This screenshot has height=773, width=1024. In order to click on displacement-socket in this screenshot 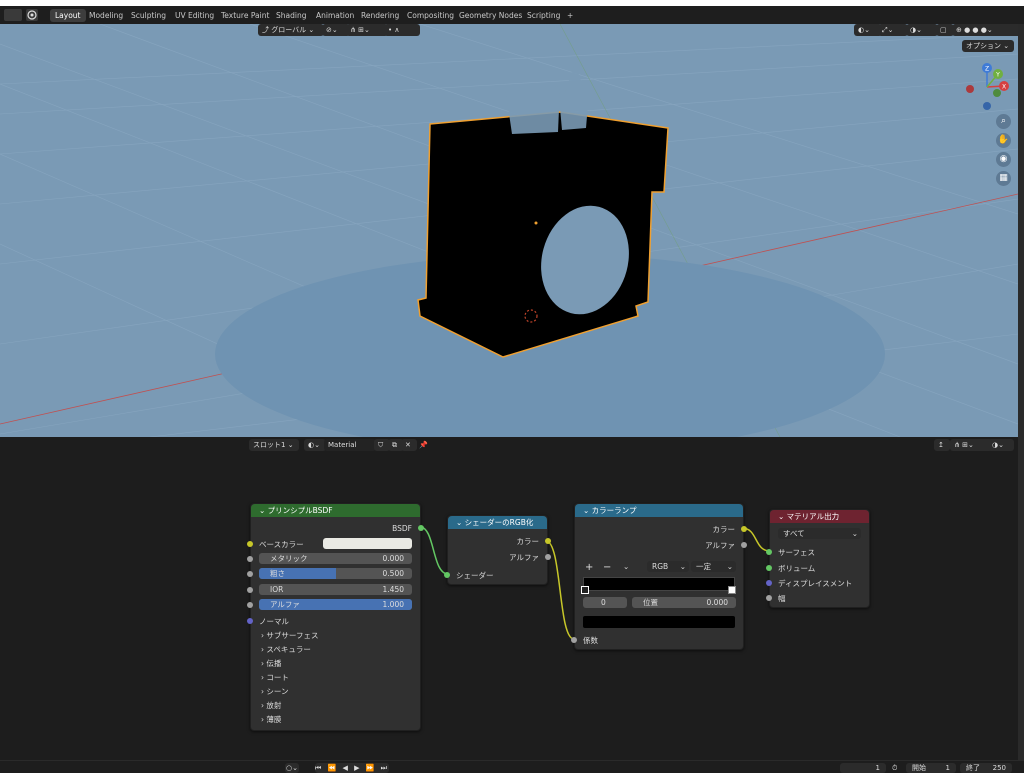, I will do `click(769, 583)`.